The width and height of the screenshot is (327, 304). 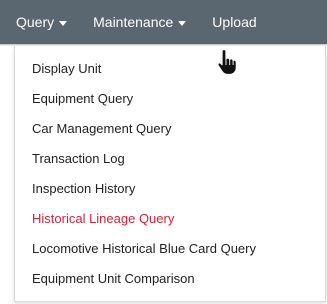 I want to click on nav-maintenance-label: Maintenance, so click(x=133, y=22).